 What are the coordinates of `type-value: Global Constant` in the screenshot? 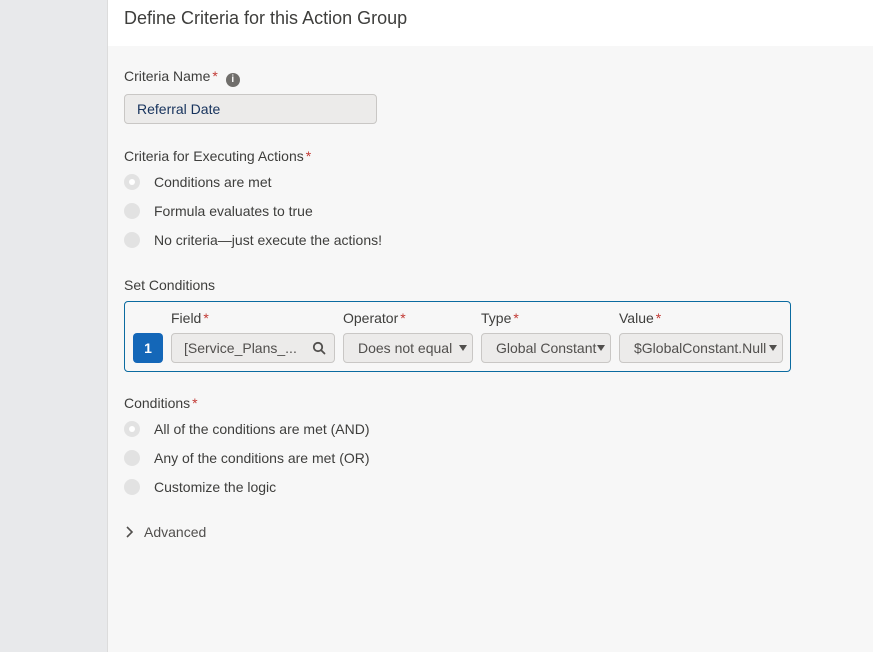 It's located at (546, 348).